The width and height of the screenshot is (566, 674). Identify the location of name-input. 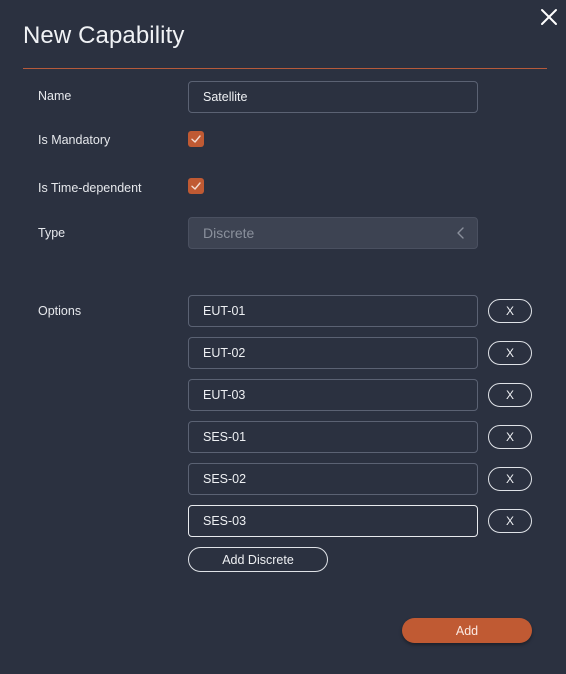
(333, 97).